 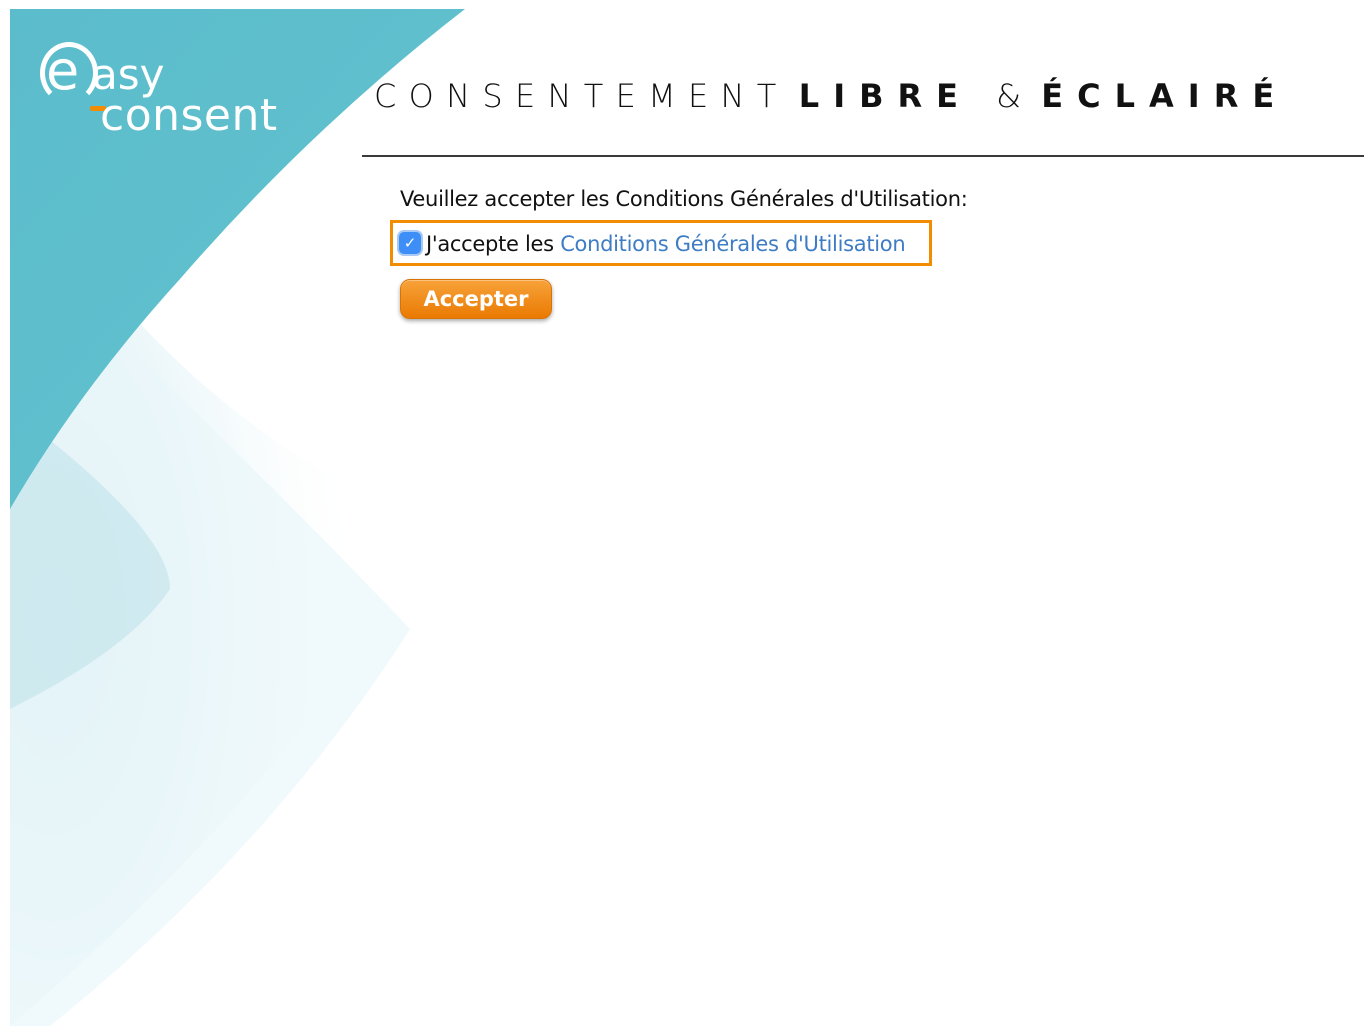 I want to click on terms-link: Conditions Générales d'Utilisation, so click(x=732, y=244).